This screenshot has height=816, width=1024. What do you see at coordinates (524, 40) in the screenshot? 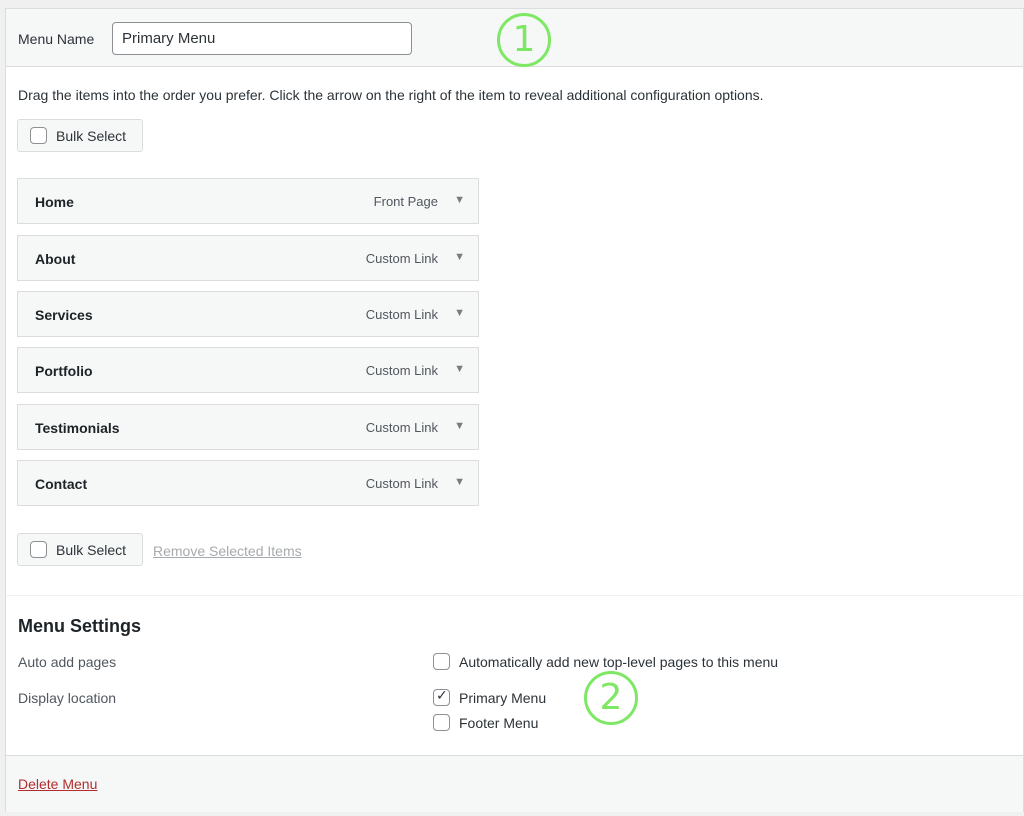
I see `annotation-marker-1: 1` at bounding box center [524, 40].